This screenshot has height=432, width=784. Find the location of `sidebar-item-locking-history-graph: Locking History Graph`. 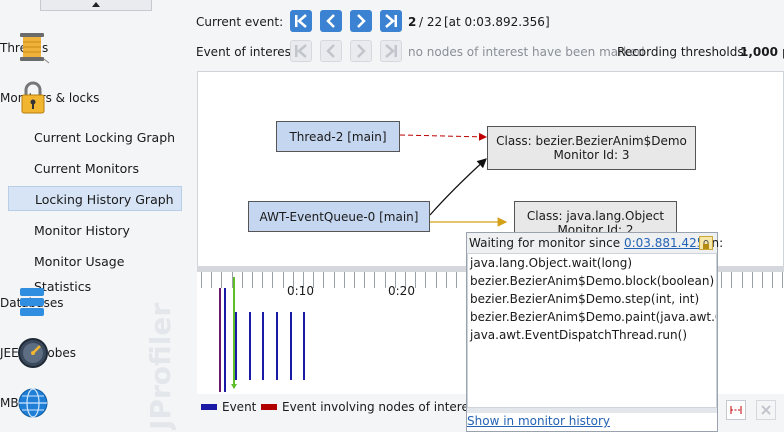

sidebar-item-locking-history-graph: Locking History Graph is located at coordinates (95, 198).